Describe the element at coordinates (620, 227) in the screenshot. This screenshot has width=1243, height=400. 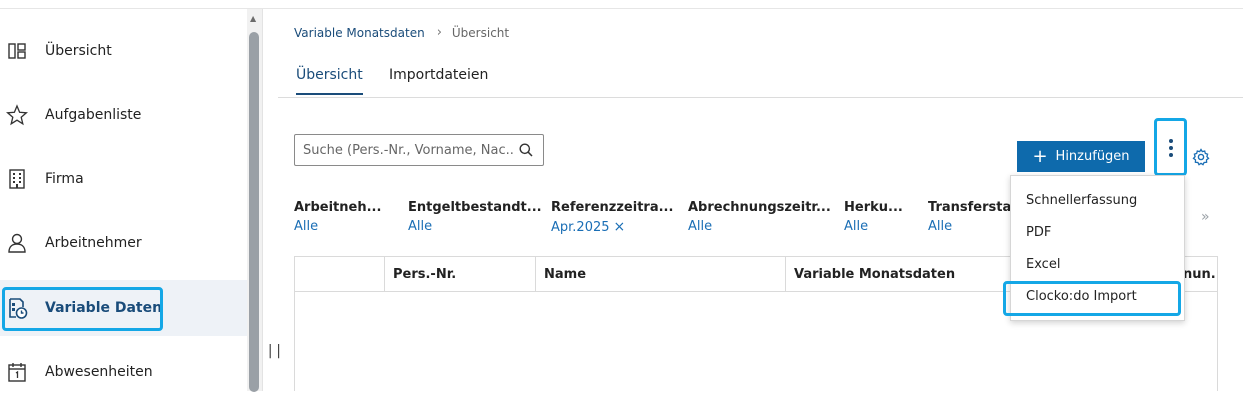
I see `clear-icon: ×` at that location.